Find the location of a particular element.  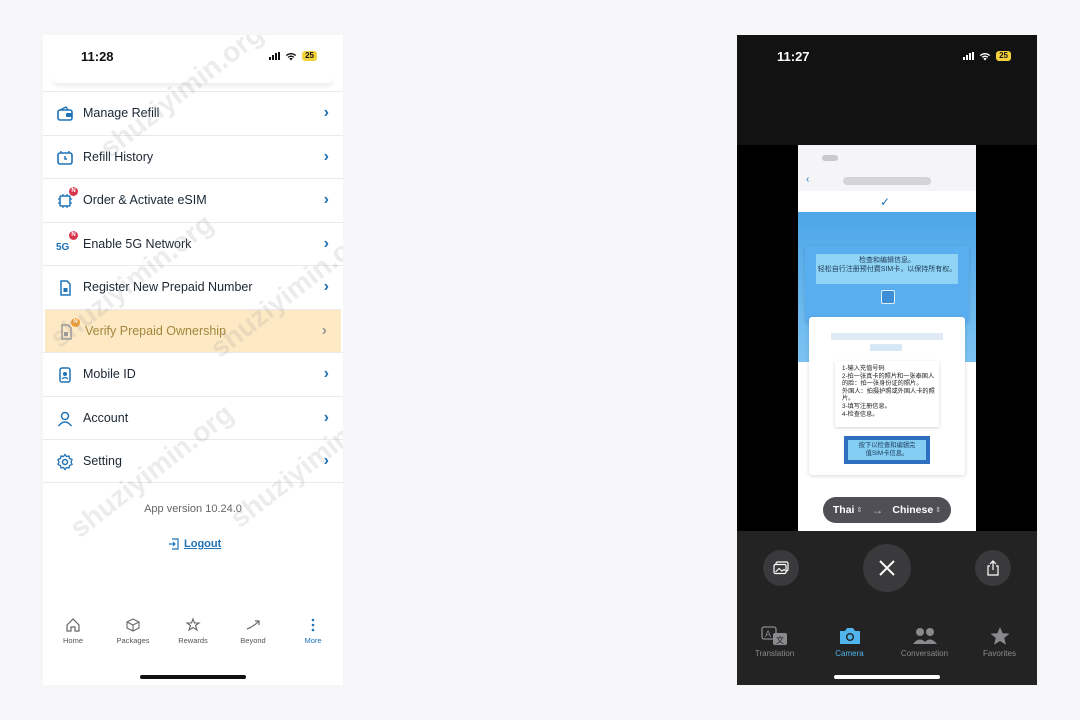

tab-home: Home is located at coordinates (73, 637).